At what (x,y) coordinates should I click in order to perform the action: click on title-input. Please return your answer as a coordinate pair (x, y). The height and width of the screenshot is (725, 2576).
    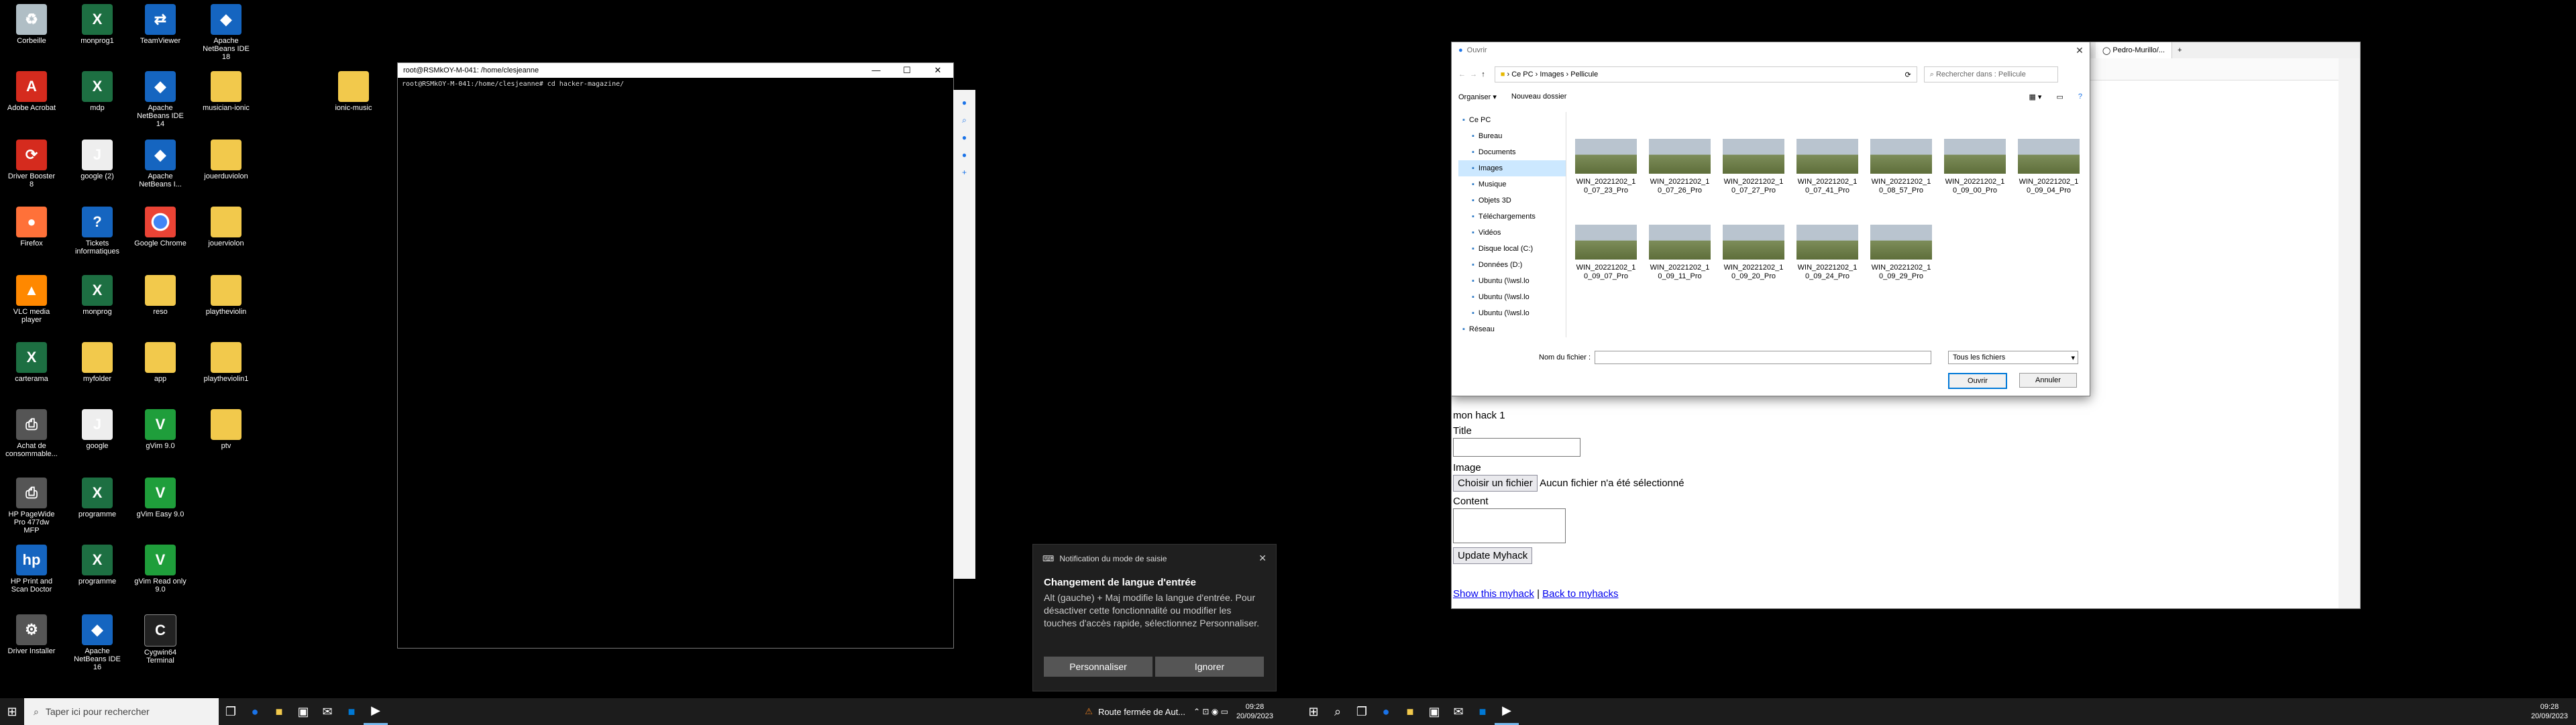
    Looking at the image, I should click on (1516, 447).